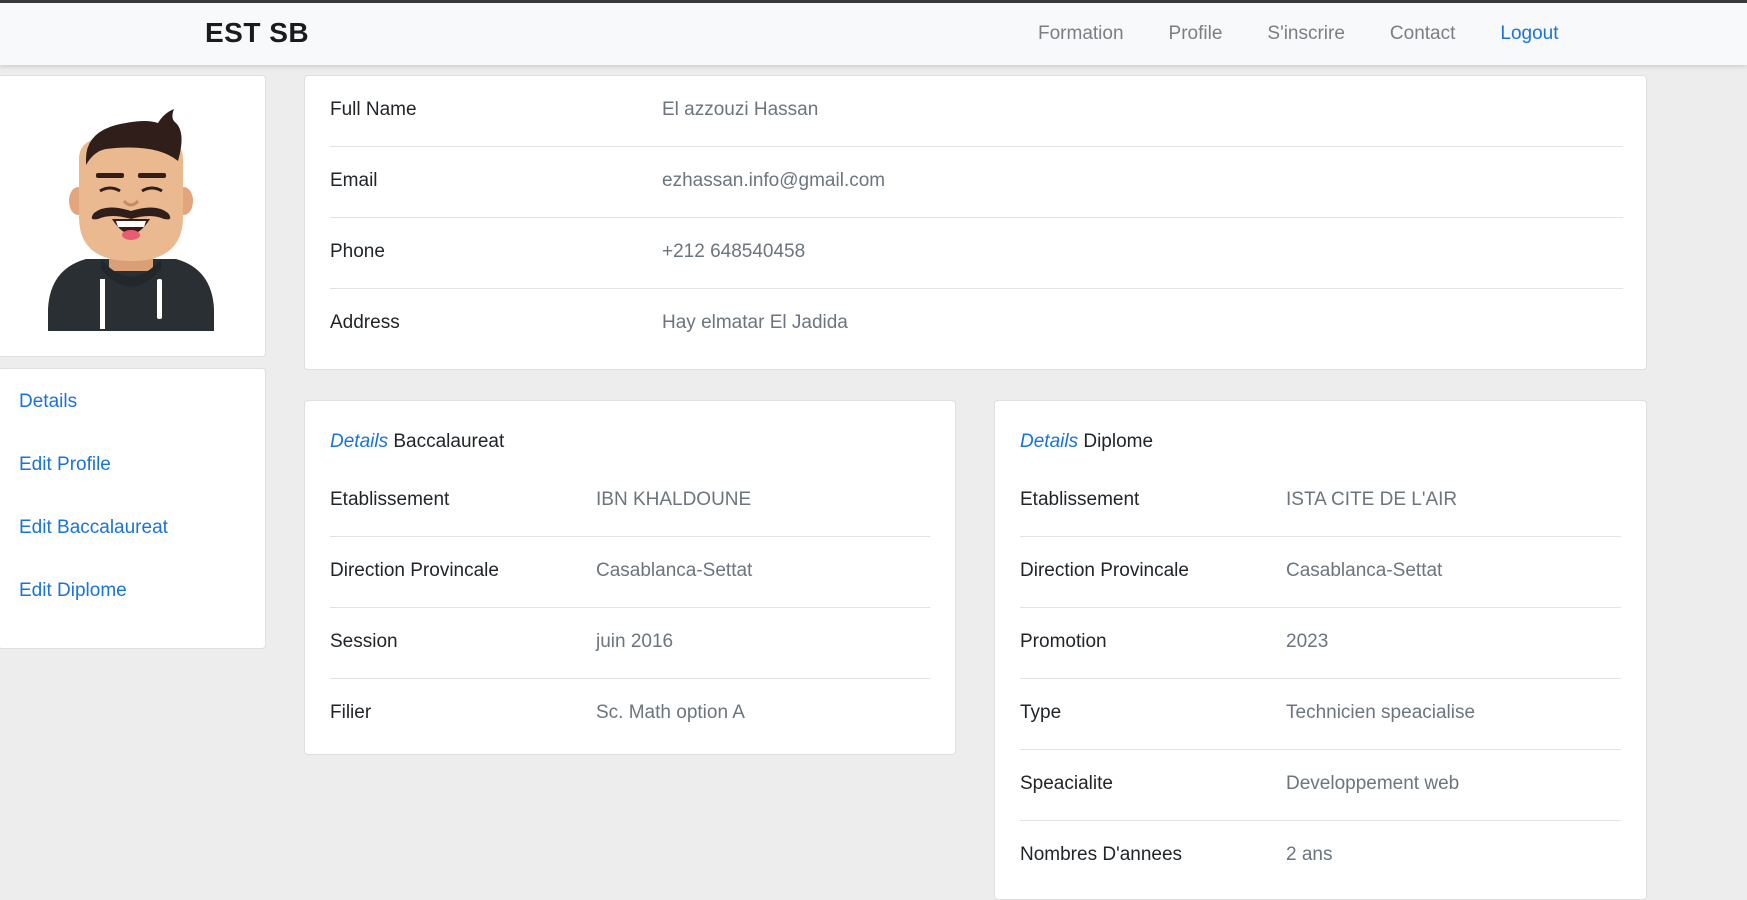 This screenshot has width=1747, height=900. I want to click on bac-row-direction: Direction Provincale Casablanca-Settat, so click(630, 572).